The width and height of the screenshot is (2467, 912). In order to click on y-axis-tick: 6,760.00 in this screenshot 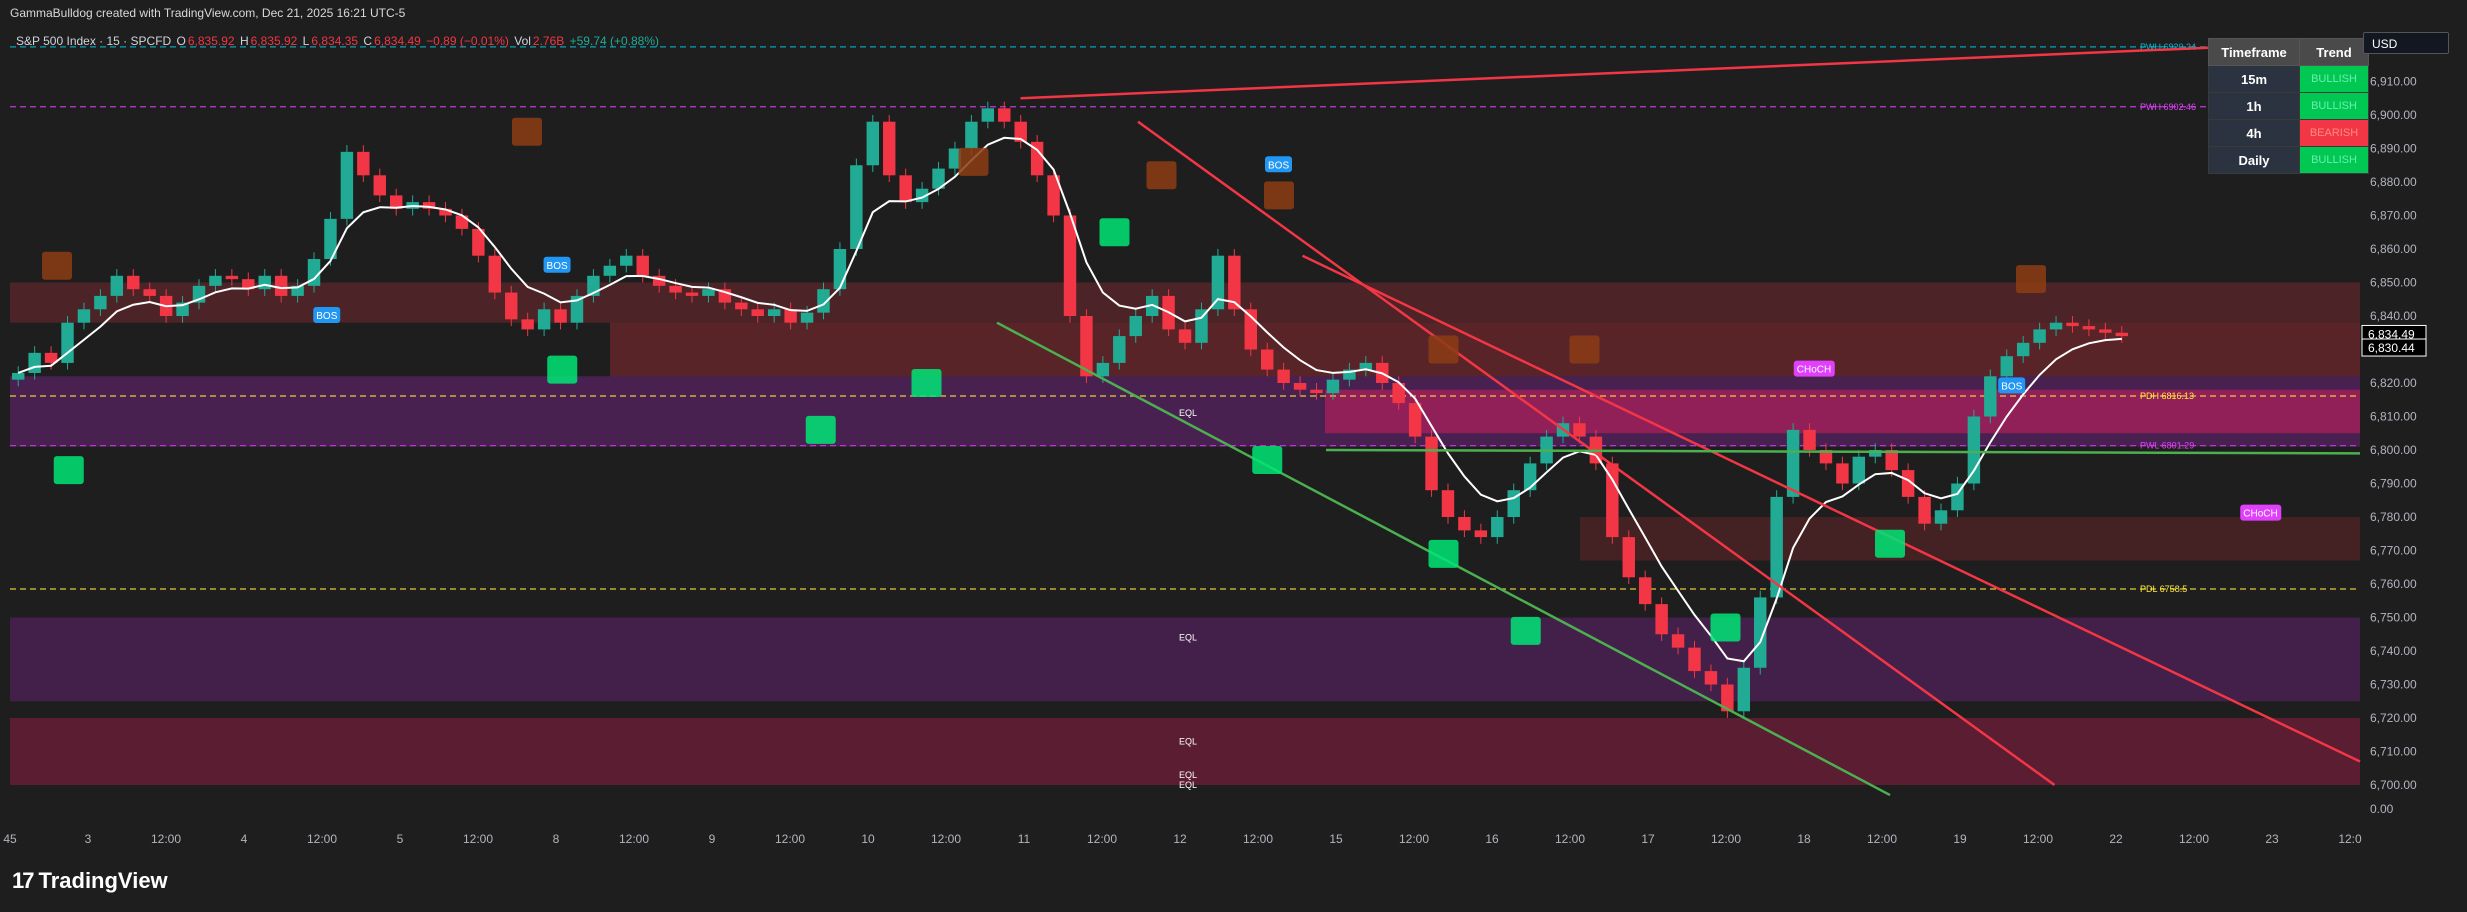, I will do `click(2393, 584)`.